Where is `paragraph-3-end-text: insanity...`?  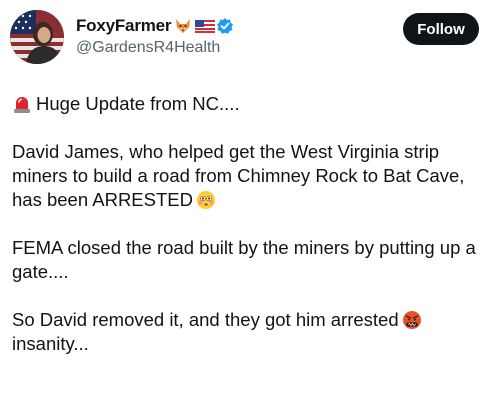
paragraph-3-end-text: insanity... is located at coordinates (50, 343).